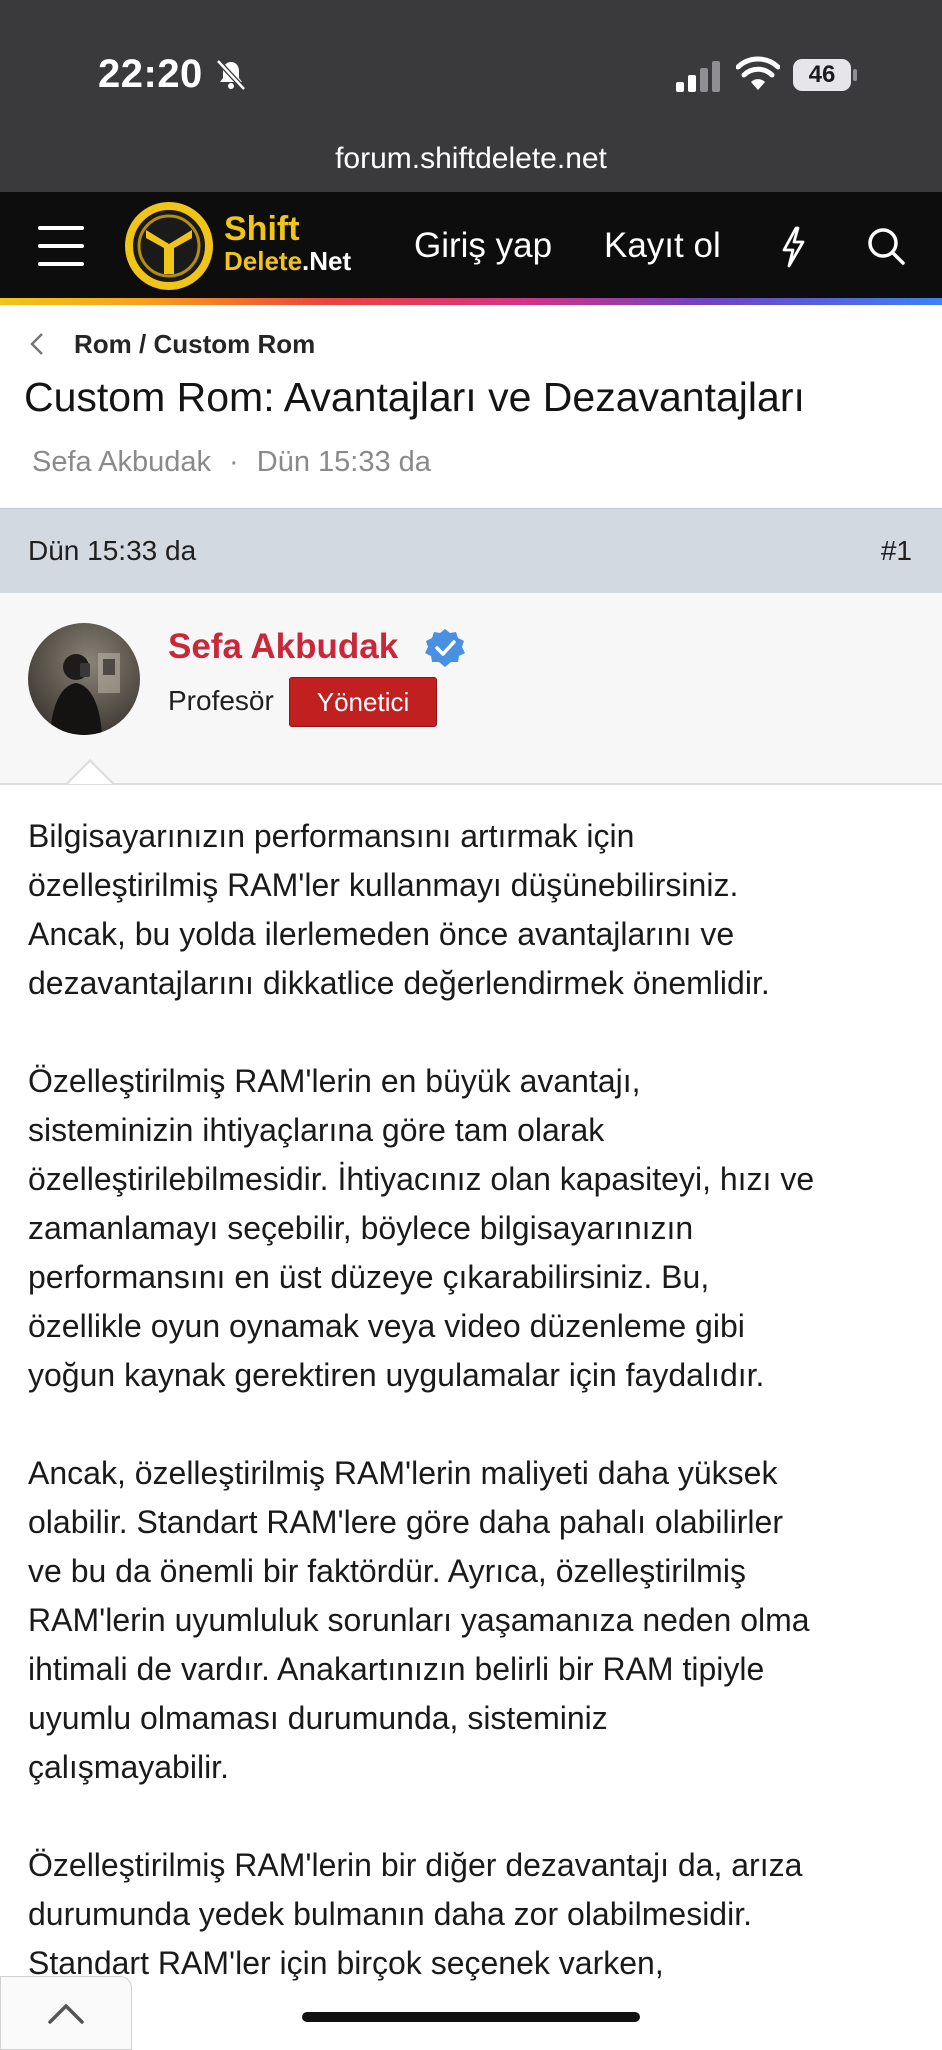 Image resolution: width=942 pixels, height=2050 pixels. I want to click on post-date: Dün 15:33 da, so click(112, 551).